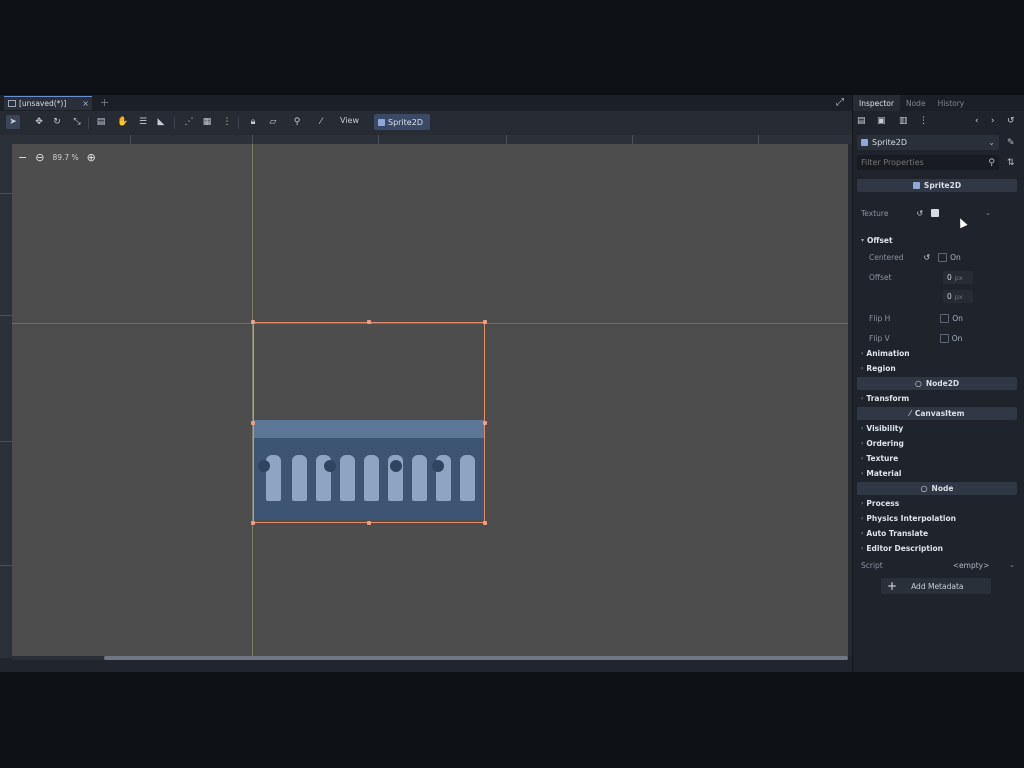  I want to click on flip-h-checkbox: On, so click(951, 318).